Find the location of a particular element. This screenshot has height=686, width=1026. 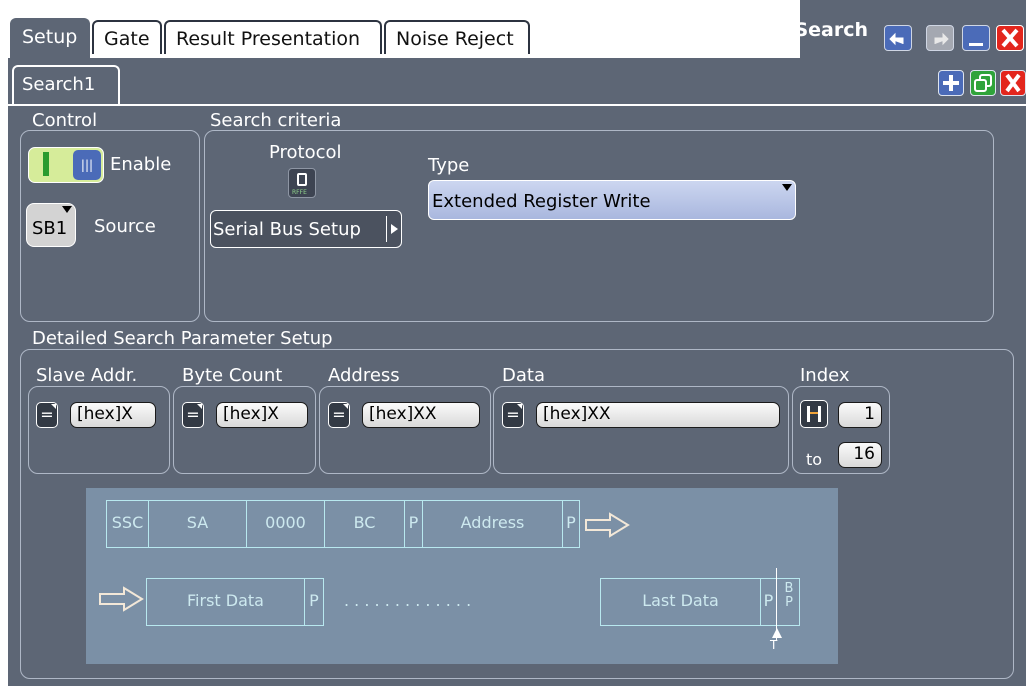

bus-park-p: P is located at coordinates (789, 602).